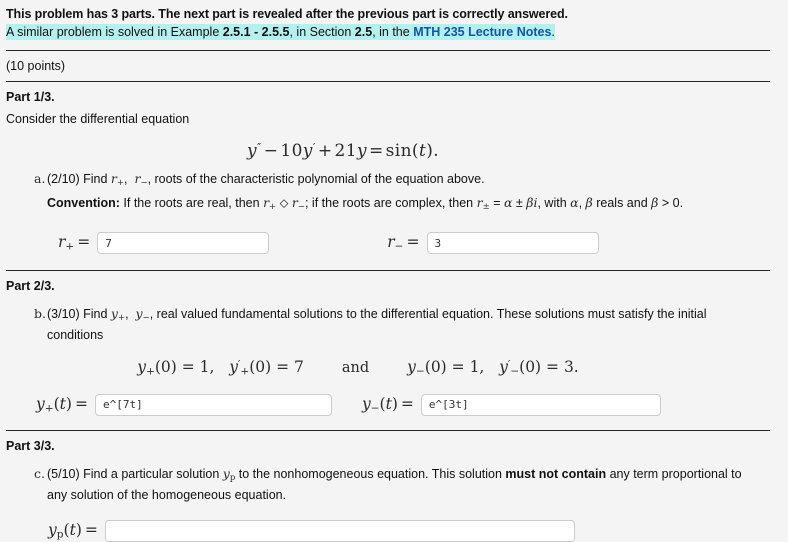 This screenshot has height=542, width=788. Describe the element at coordinates (40, 178) in the screenshot. I see `question-a-label: a.` at that location.